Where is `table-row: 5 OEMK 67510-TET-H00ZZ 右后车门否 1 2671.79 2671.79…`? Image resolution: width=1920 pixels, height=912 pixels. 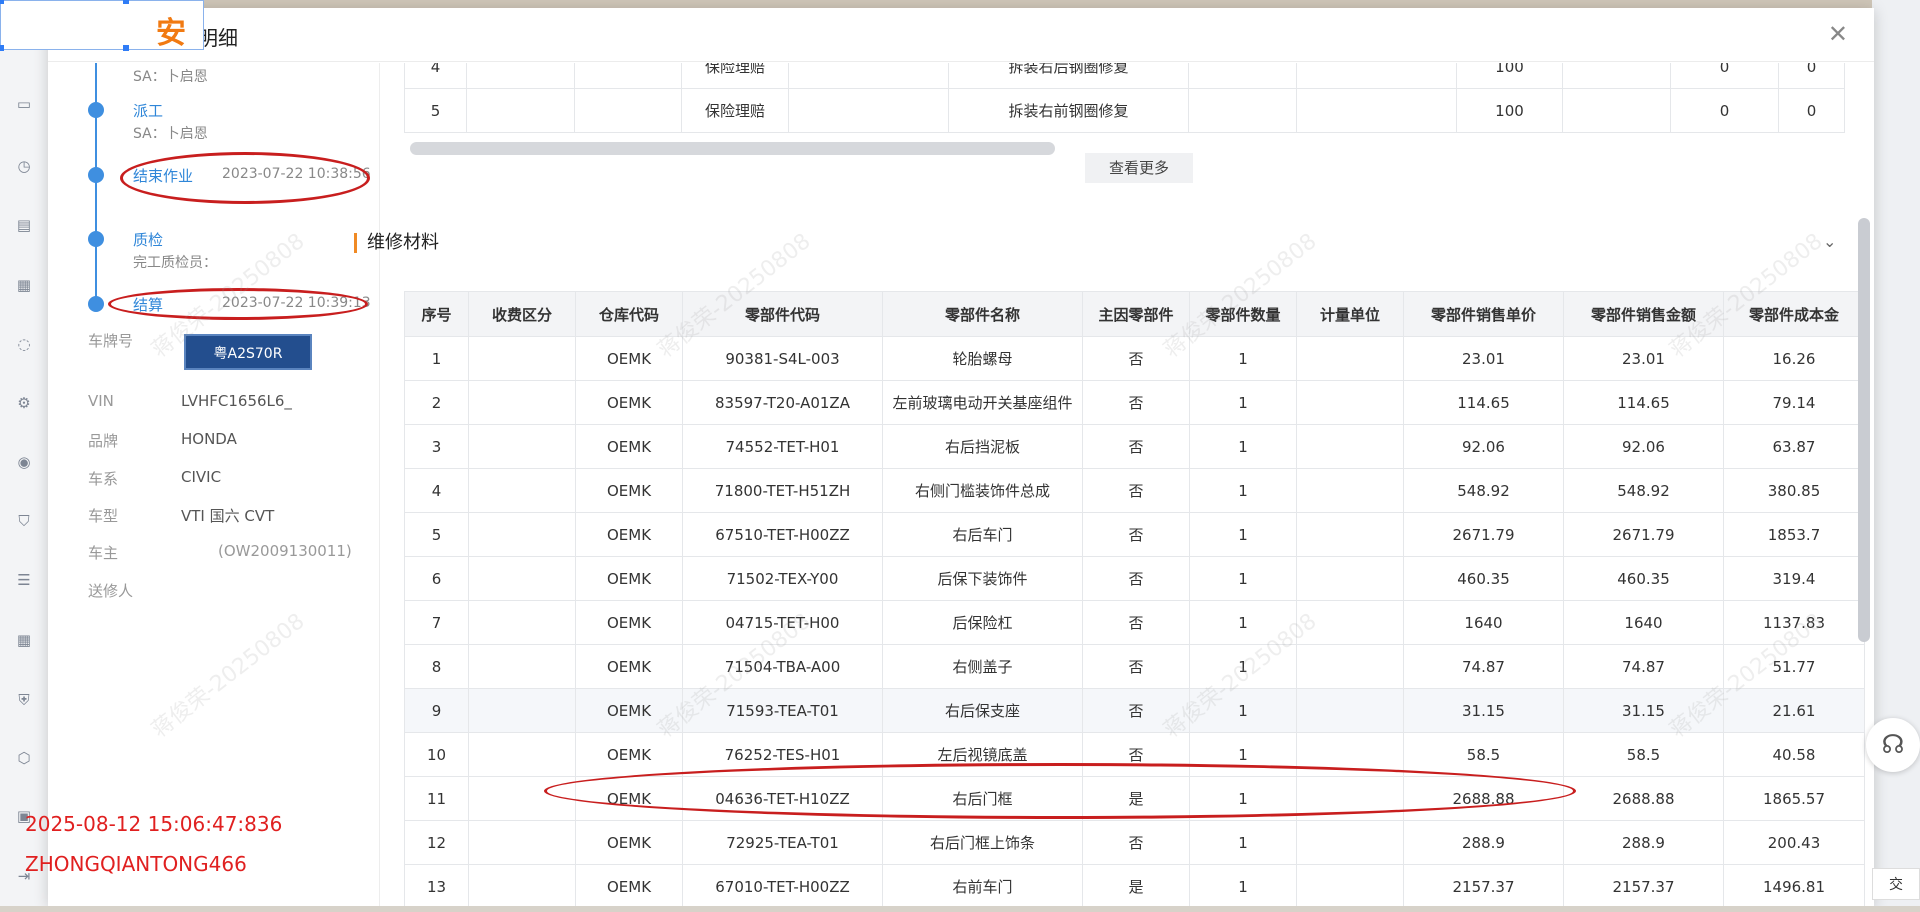
table-row: 5 OEMK 67510-TET-H00ZZ 右后车门否 1 2671.79 2671.79… is located at coordinates (1134, 534).